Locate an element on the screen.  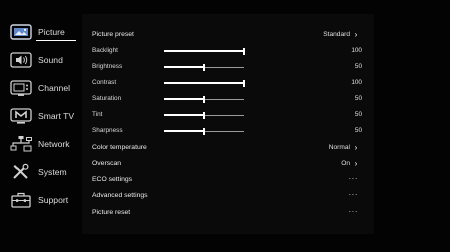
contrast-value: 100 is located at coordinates (356, 82).